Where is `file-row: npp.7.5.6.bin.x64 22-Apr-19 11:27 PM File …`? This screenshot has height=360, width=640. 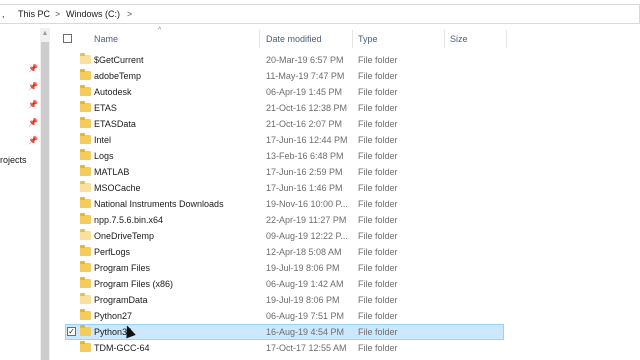
file-row: npp.7.5.6.bin.x64 22-Apr-19 11:27 PM File … is located at coordinates (345, 220).